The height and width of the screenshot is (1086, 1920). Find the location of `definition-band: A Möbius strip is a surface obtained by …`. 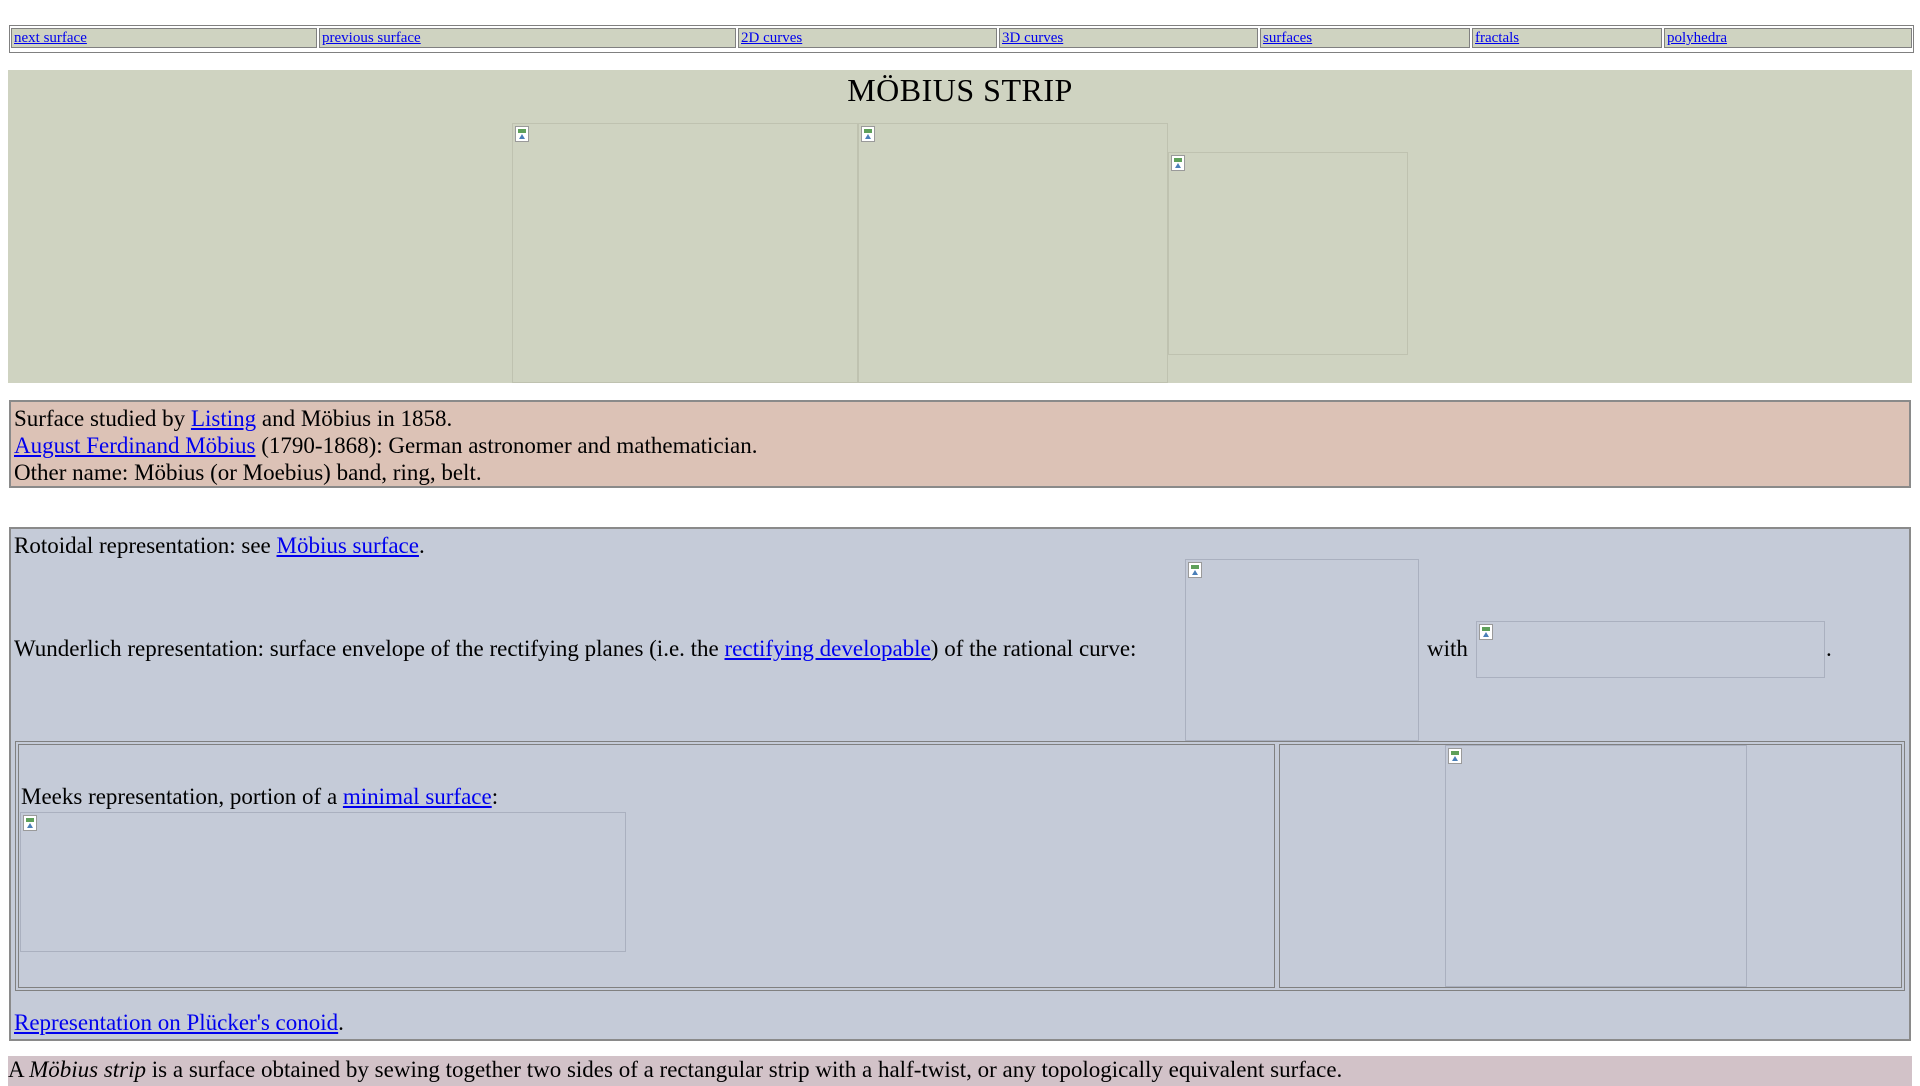

definition-band: A Möbius strip is a surface obtained by … is located at coordinates (960, 1071).